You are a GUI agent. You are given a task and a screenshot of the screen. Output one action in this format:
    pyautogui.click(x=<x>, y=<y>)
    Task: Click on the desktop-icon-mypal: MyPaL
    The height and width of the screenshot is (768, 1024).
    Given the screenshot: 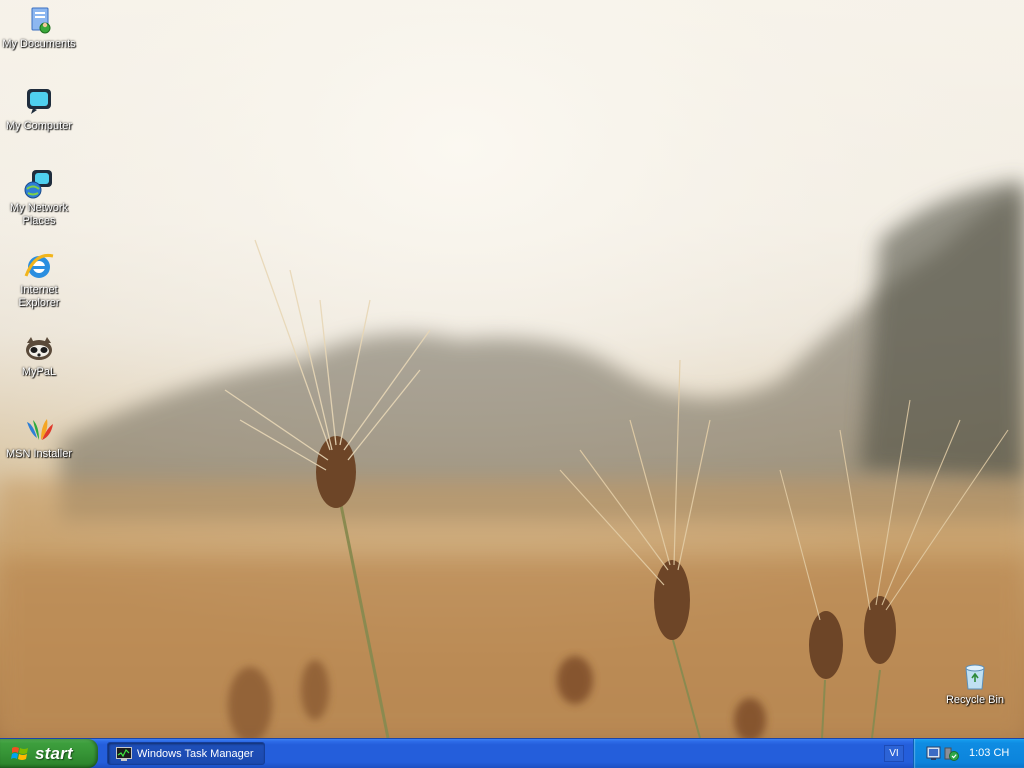 What is the action you would take?
    pyautogui.click(x=39, y=355)
    